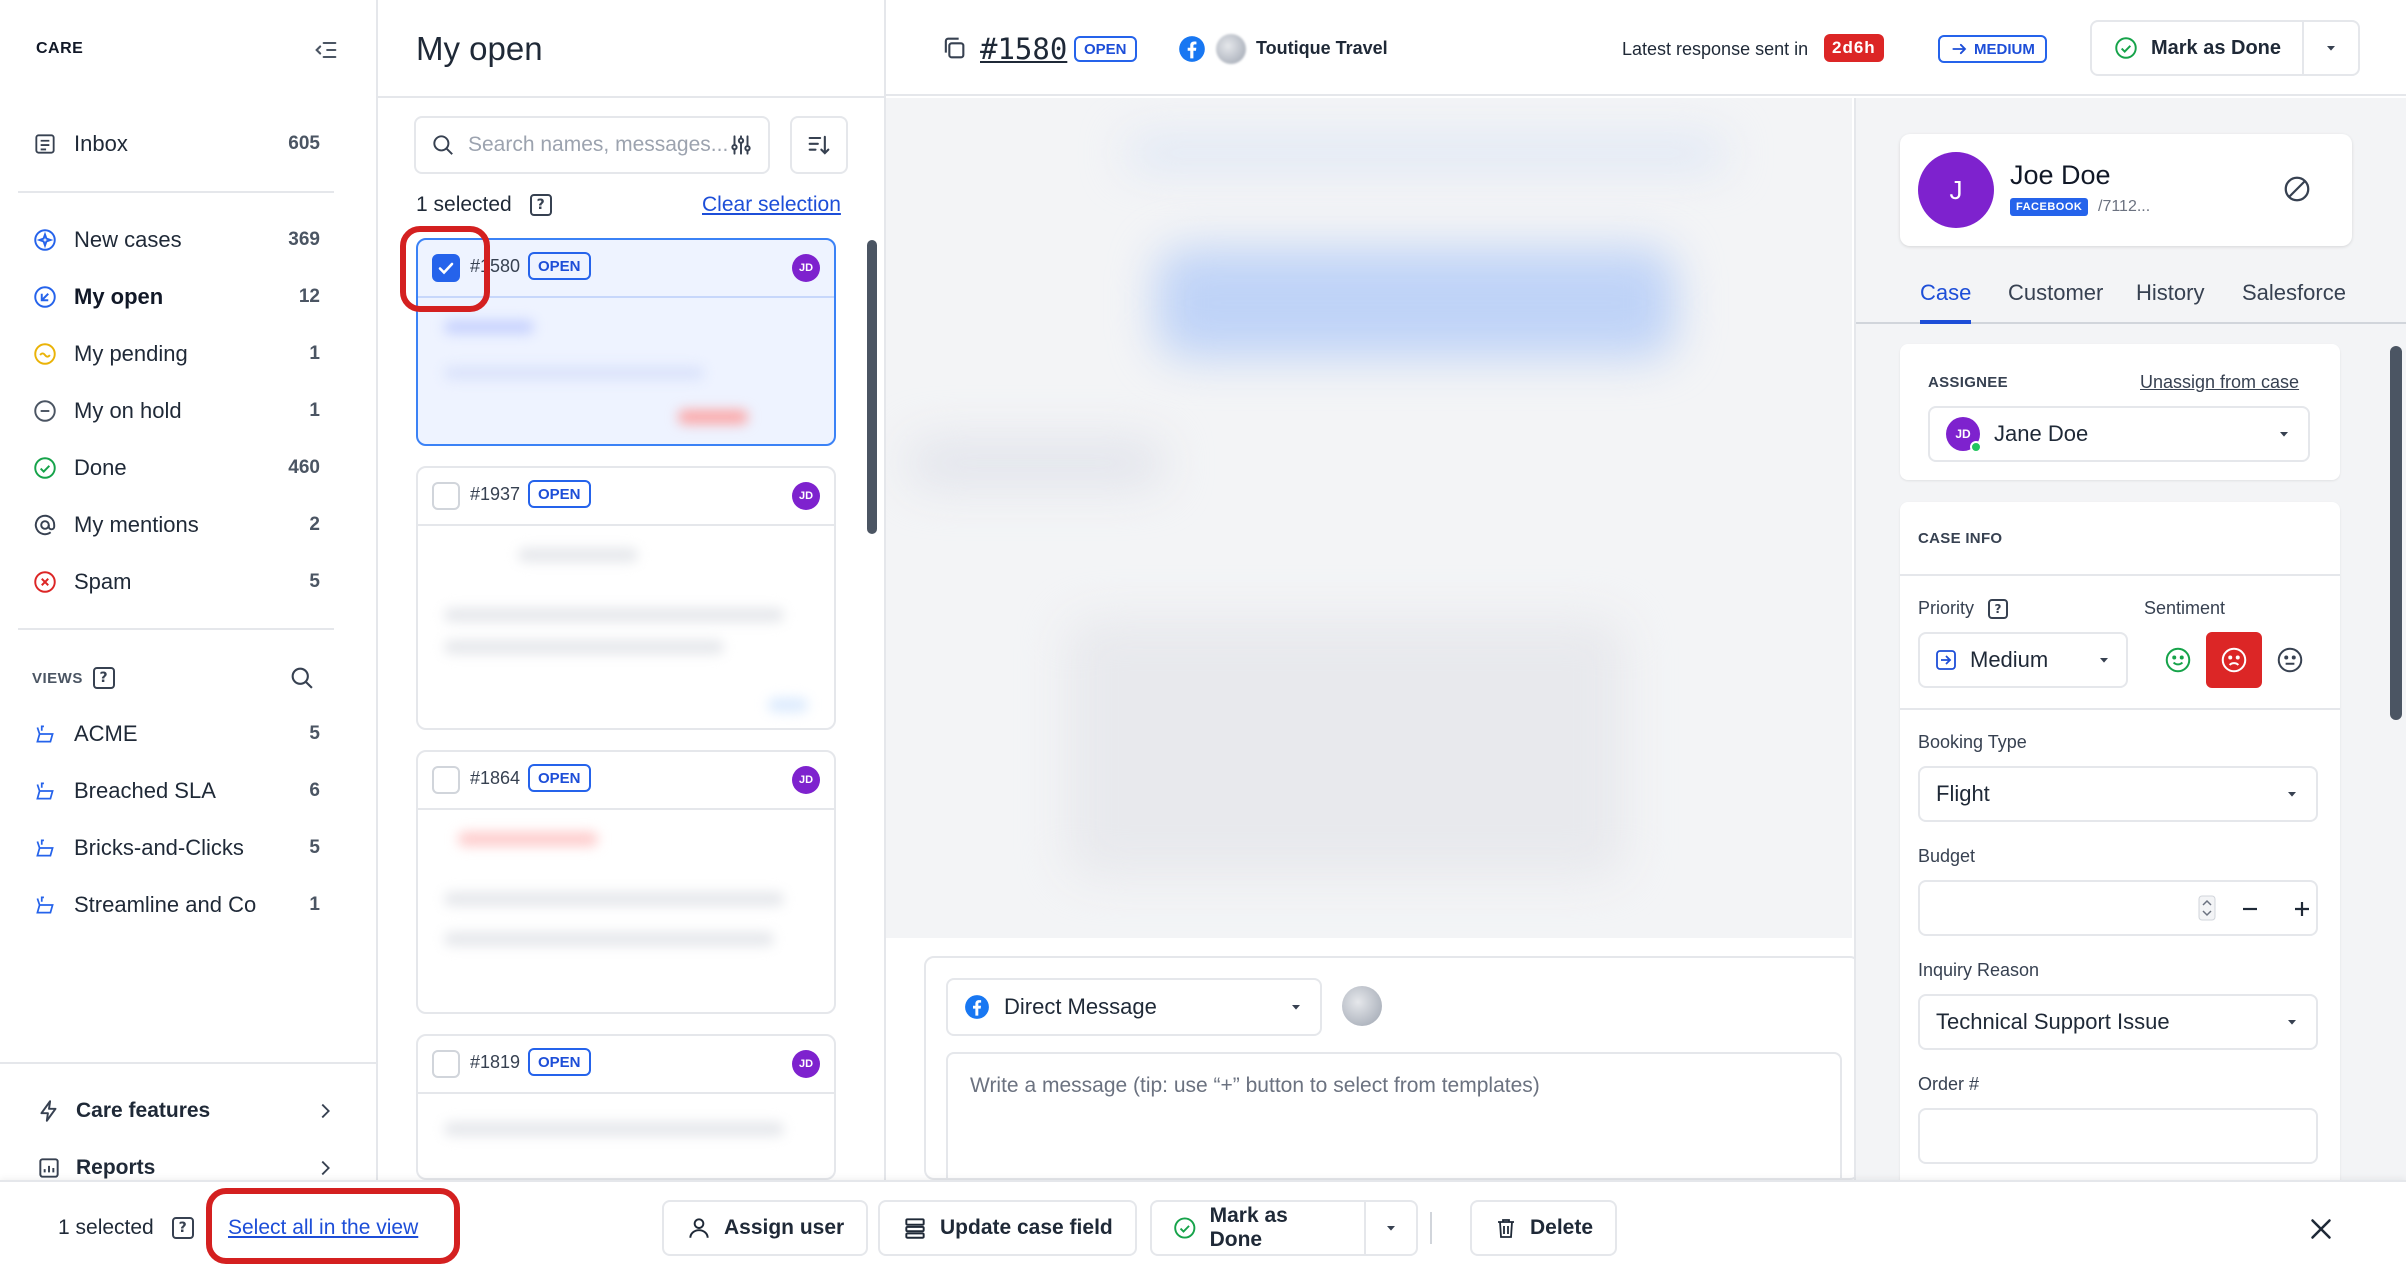 This screenshot has height=1272, width=2406. I want to click on view-count: 6, so click(314, 790).